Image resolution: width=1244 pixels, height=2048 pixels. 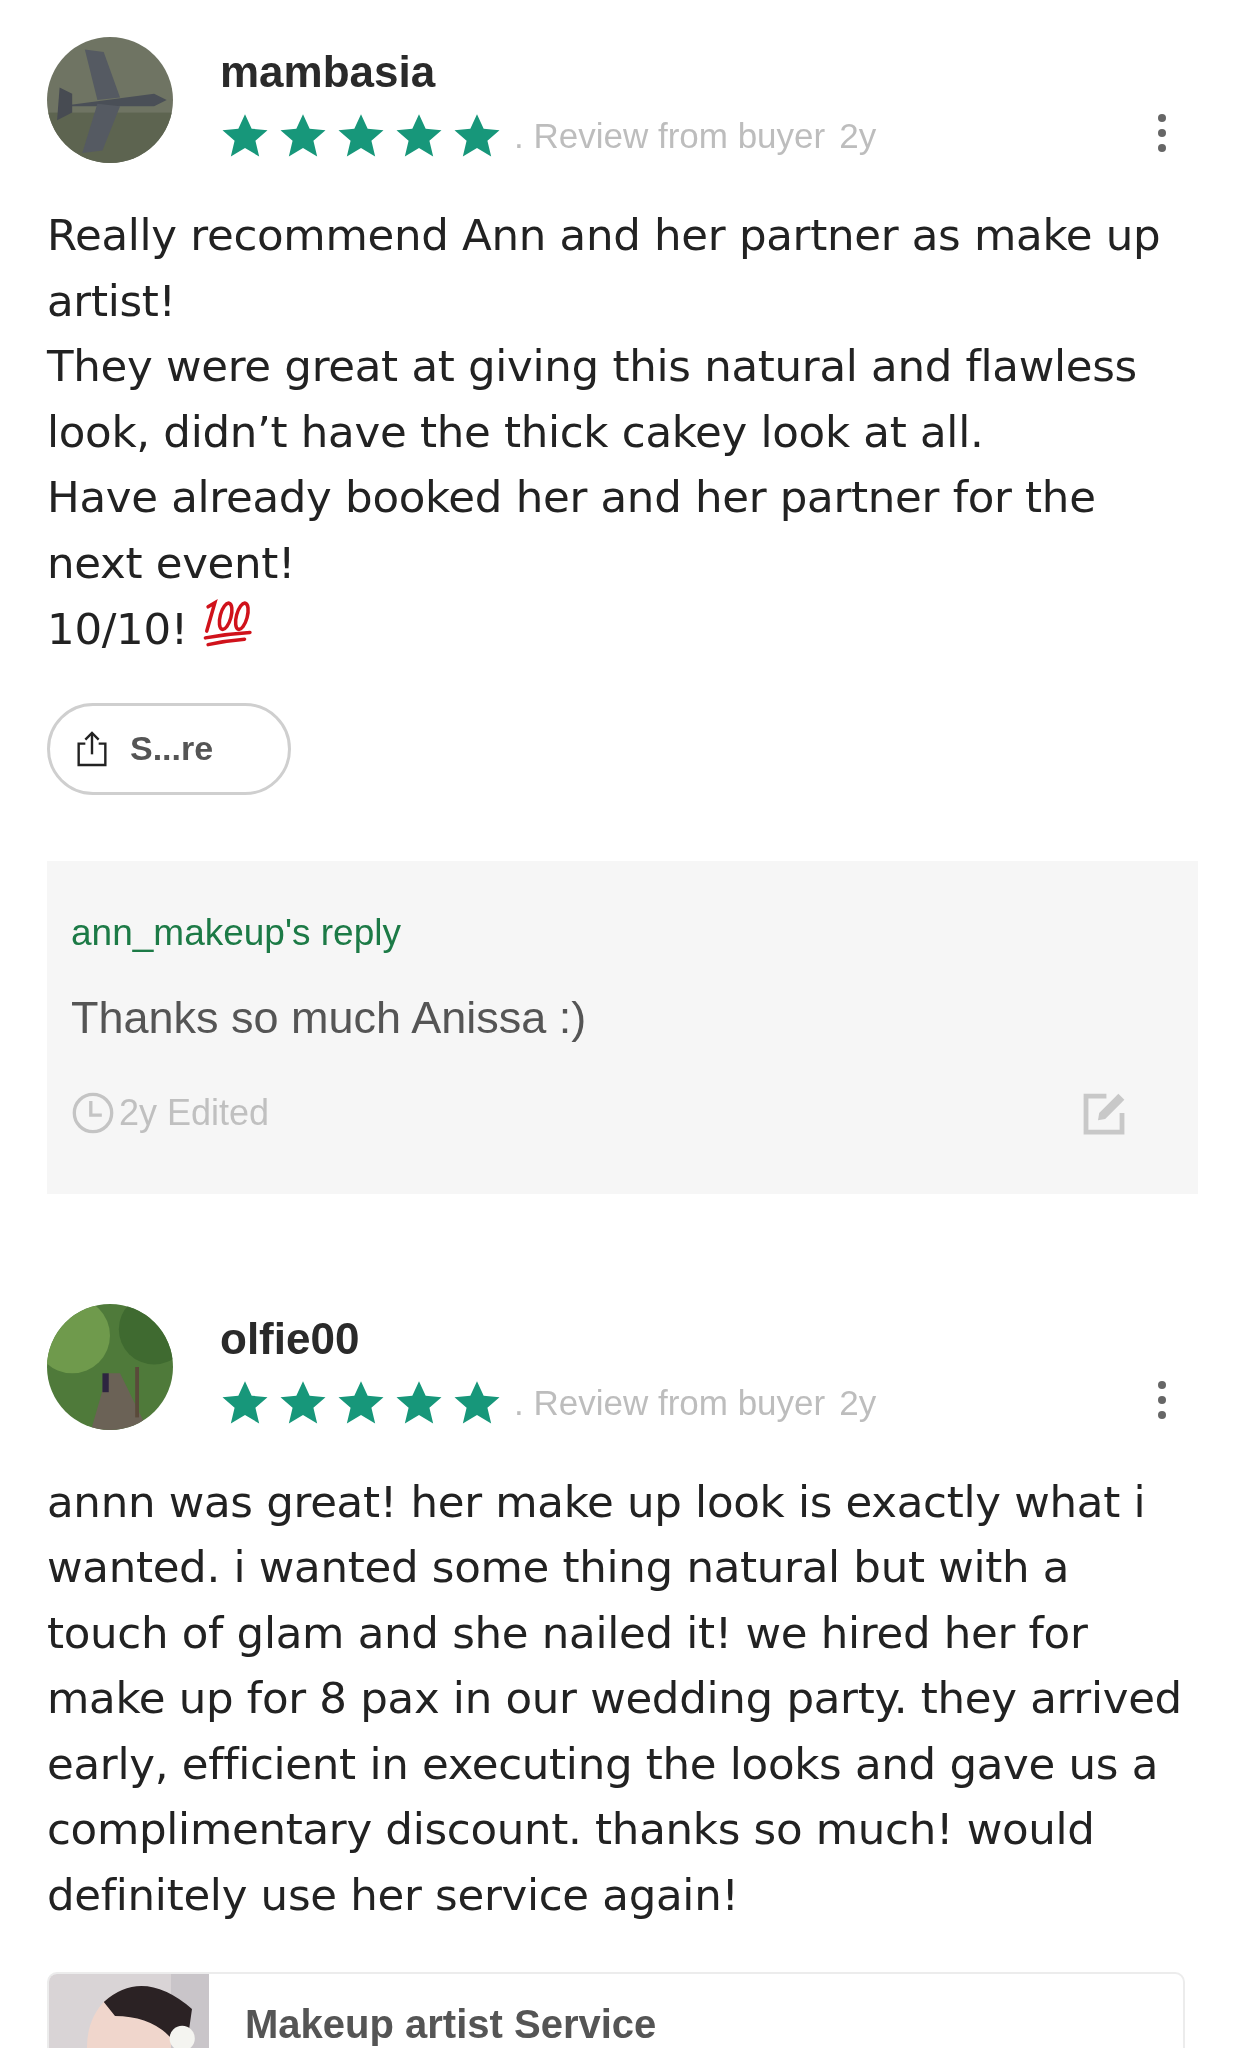 What do you see at coordinates (290, 1338) in the screenshot?
I see `username: olfie00` at bounding box center [290, 1338].